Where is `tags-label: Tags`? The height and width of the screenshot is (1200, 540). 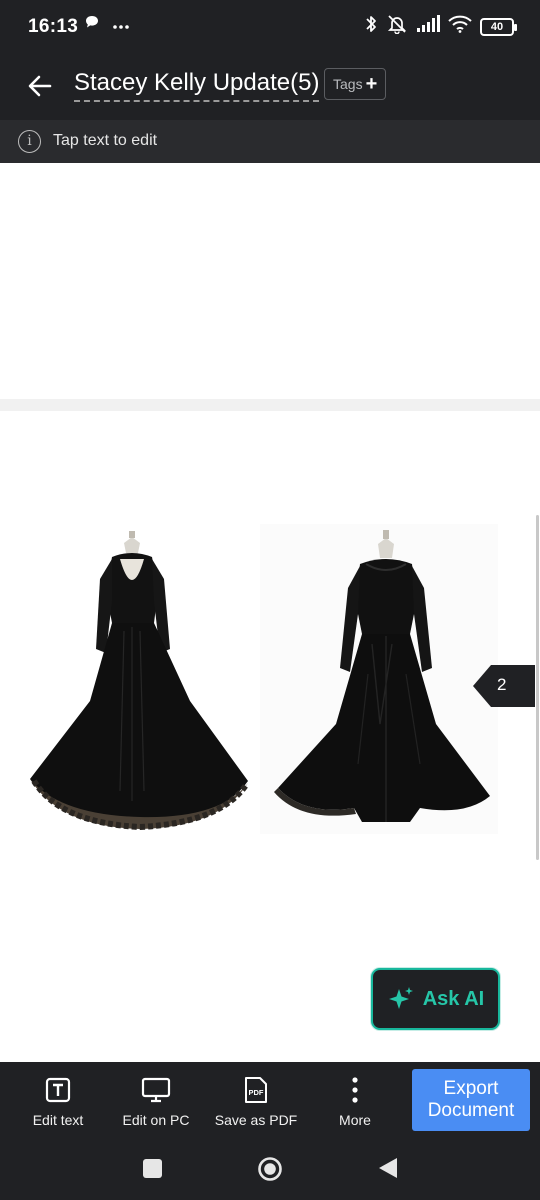 tags-label: Tags is located at coordinates (348, 84).